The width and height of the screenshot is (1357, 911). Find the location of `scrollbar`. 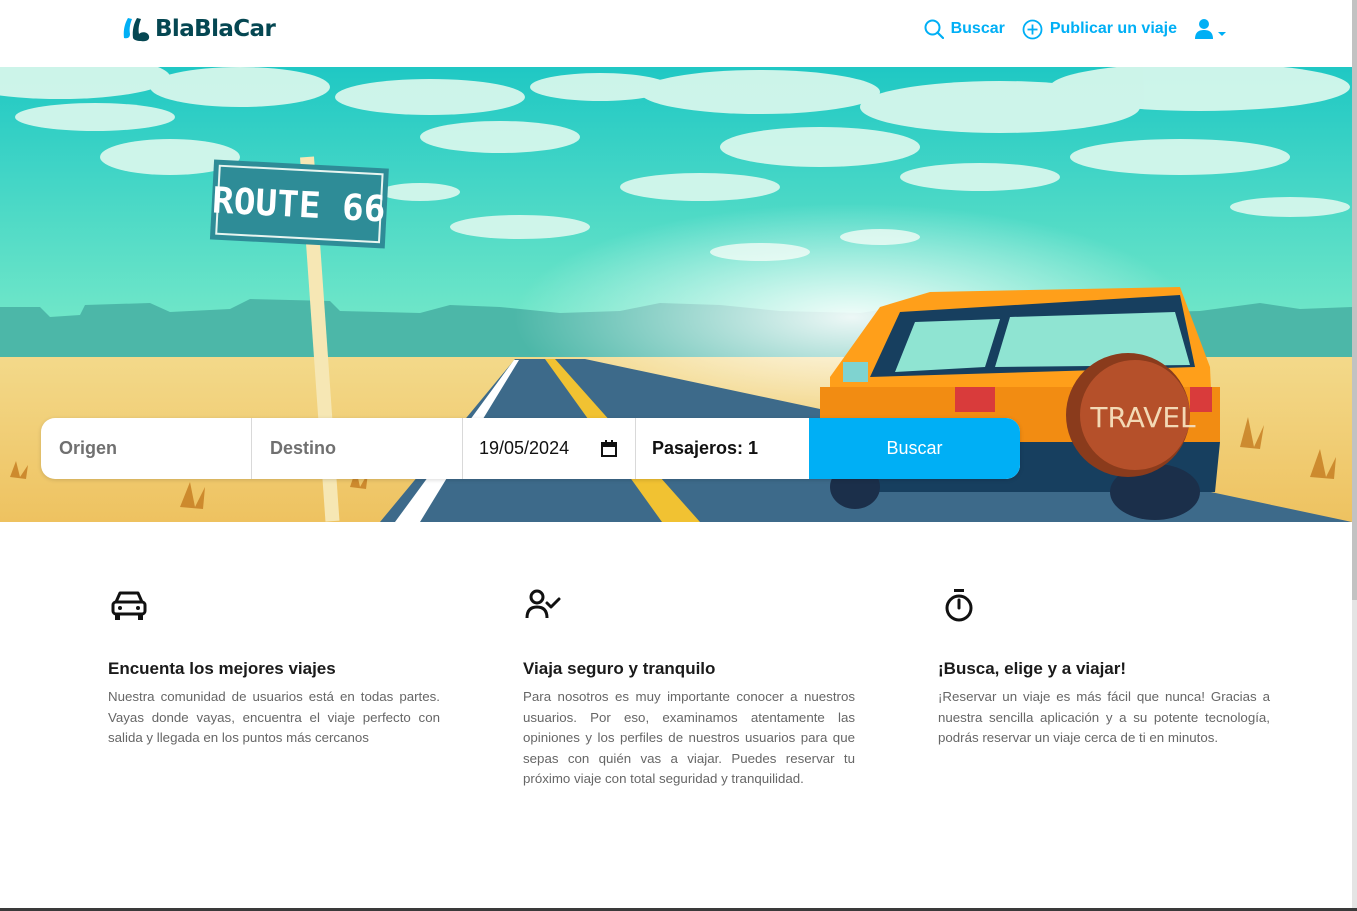

scrollbar is located at coordinates (1354, 455).